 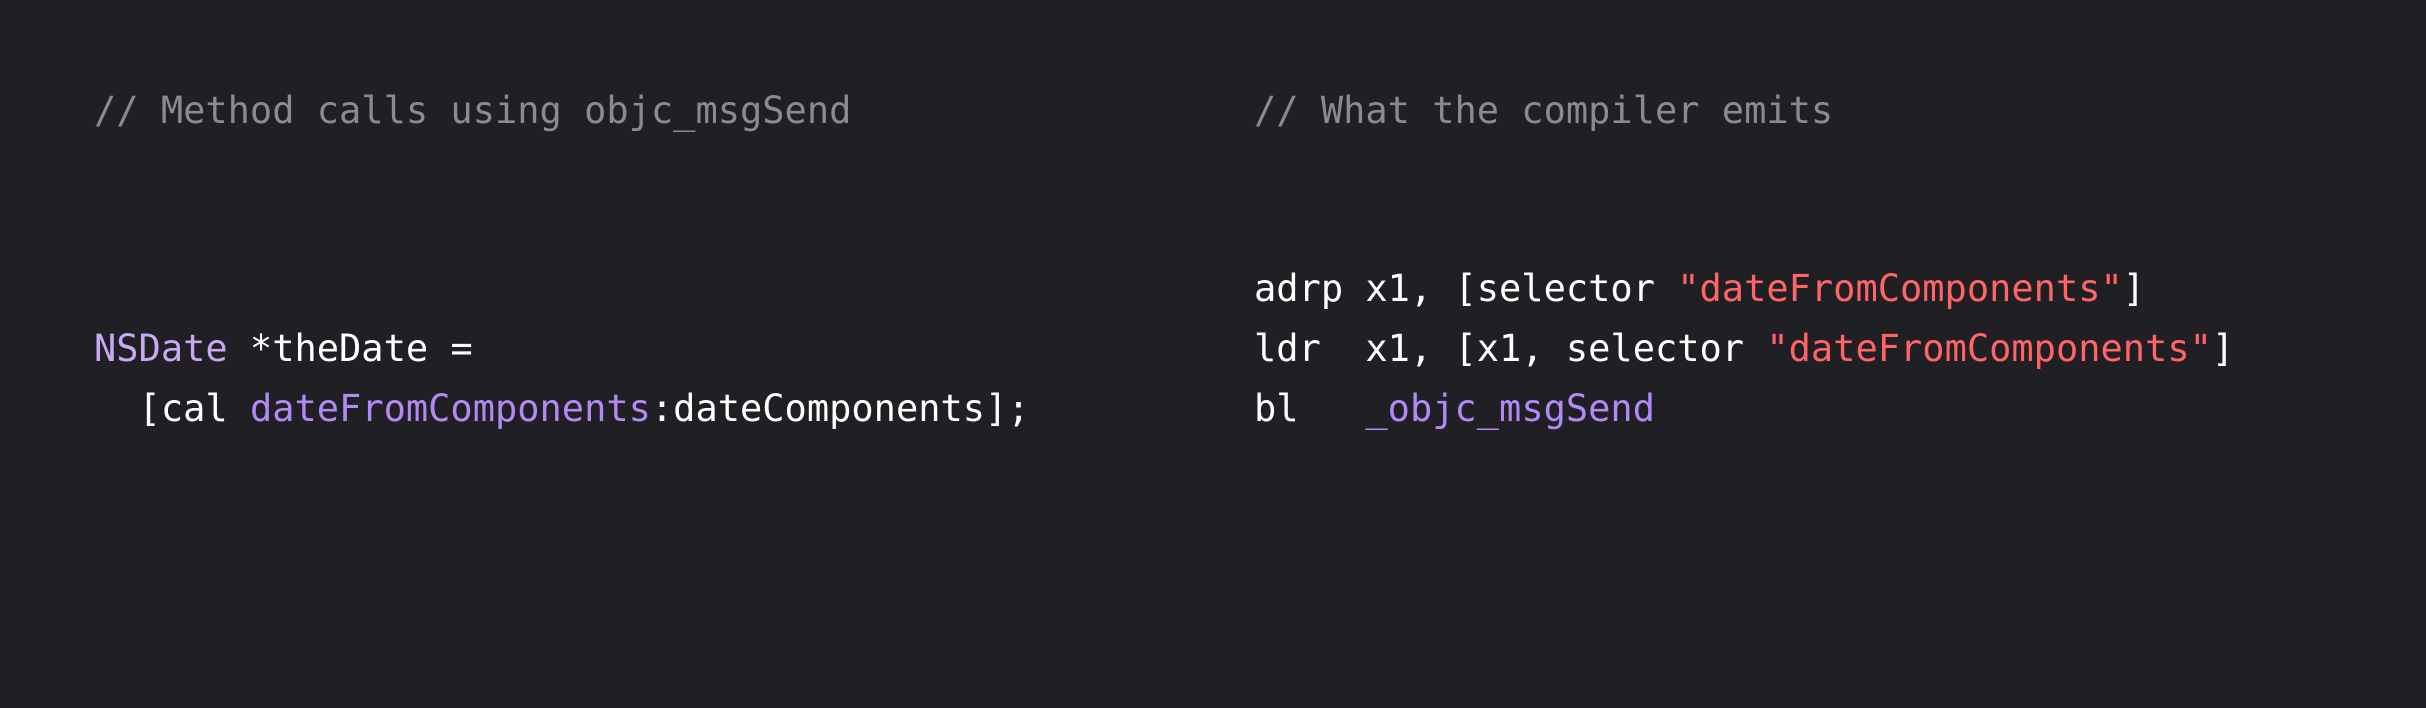 I want to click on method-selector: dateFromComponents, so click(x=450, y=408).